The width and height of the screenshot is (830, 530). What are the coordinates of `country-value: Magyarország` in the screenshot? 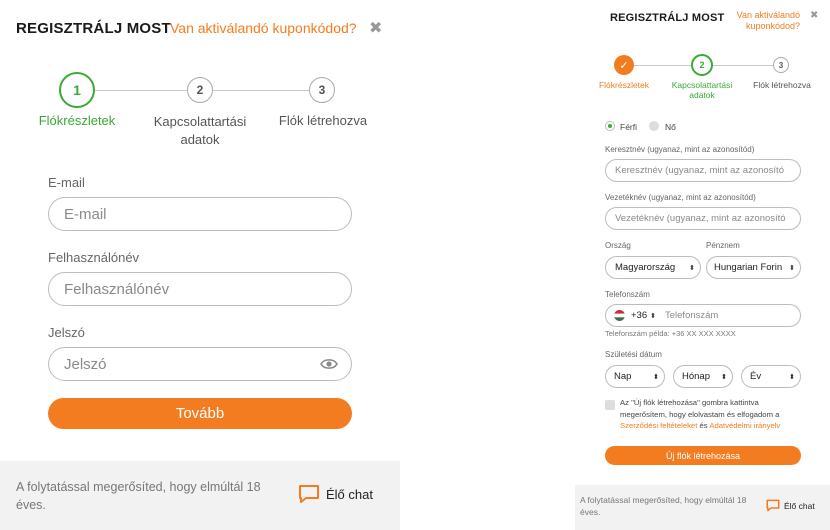 It's located at (645, 267).